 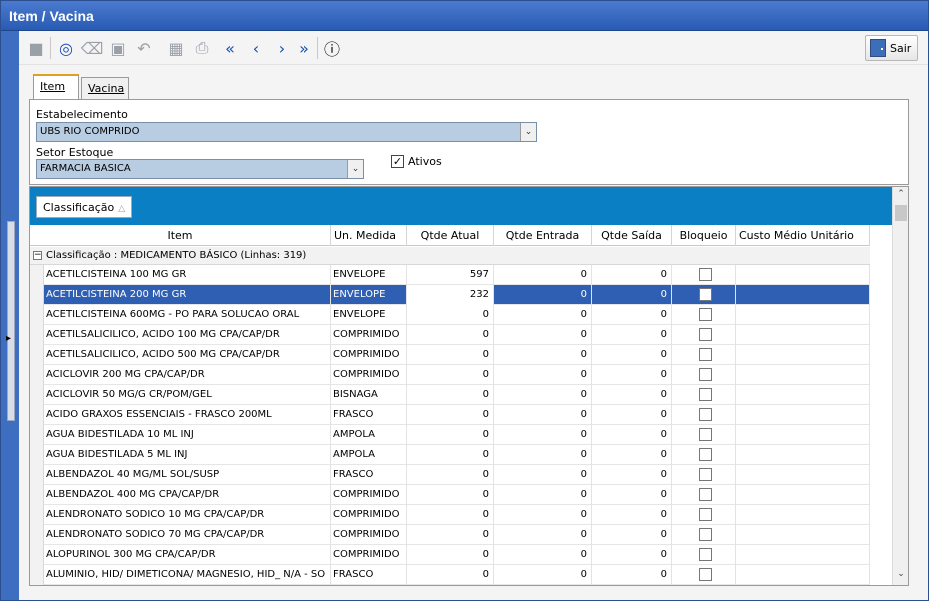 I want to click on cell-item: AGUA BIDESTILADA 10 ML INJ, so click(x=187, y=435).